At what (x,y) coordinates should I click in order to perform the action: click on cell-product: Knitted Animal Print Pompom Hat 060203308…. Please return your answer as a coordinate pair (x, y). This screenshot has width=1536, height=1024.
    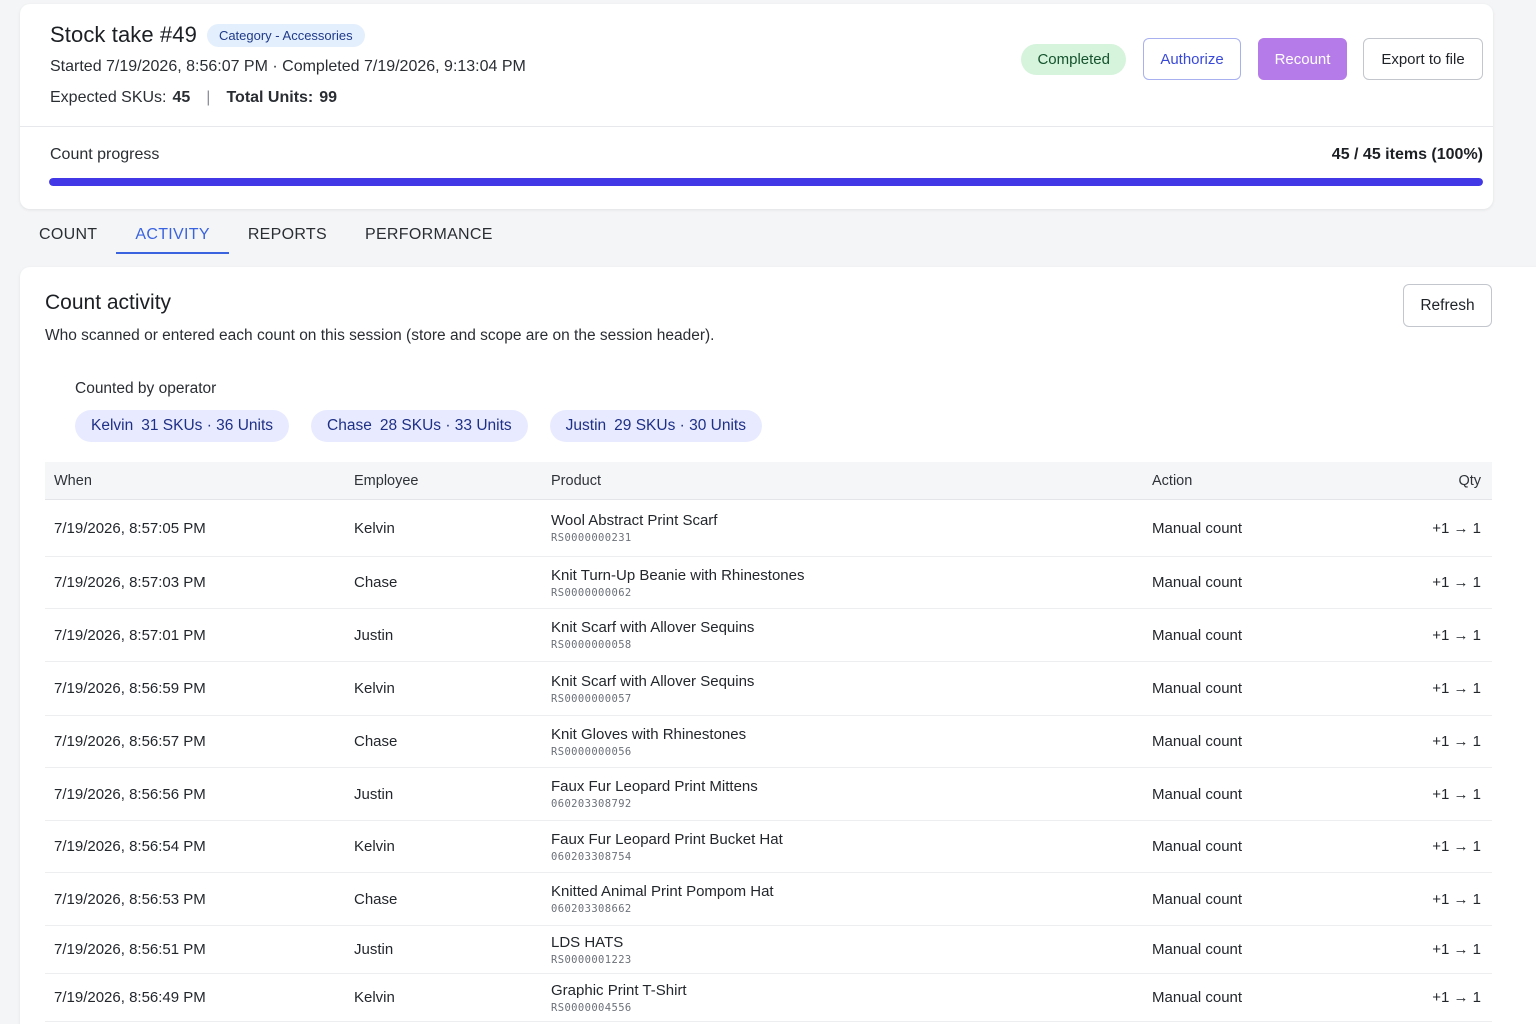
    Looking at the image, I should click on (843, 899).